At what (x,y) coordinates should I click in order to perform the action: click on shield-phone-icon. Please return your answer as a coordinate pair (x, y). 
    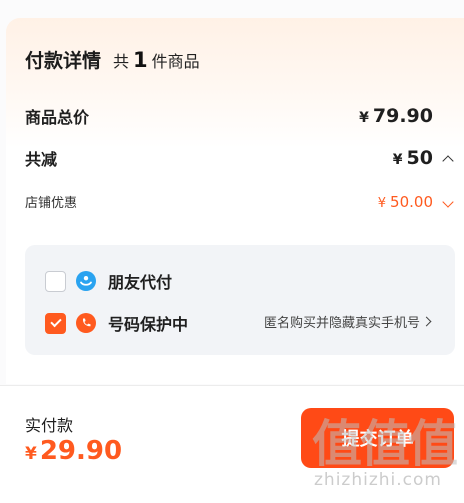
    Looking at the image, I should click on (86, 323).